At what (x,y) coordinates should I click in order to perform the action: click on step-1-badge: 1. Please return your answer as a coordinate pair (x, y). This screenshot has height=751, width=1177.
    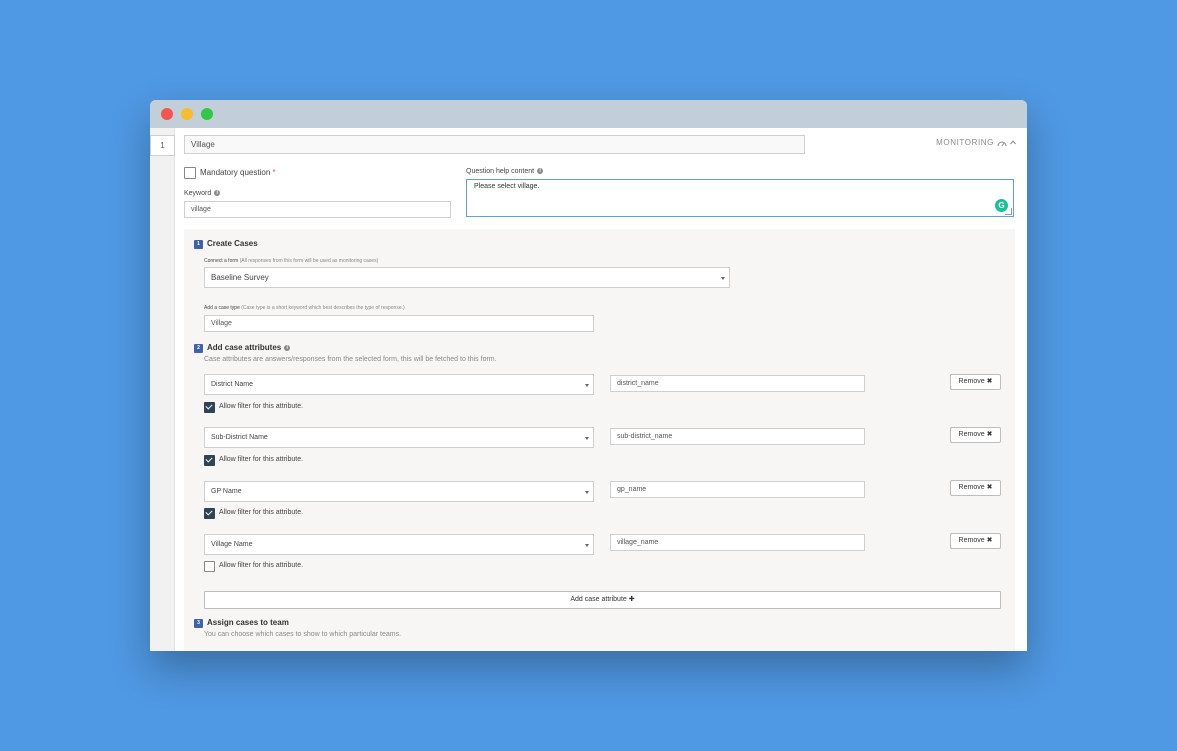
    Looking at the image, I should click on (198, 244).